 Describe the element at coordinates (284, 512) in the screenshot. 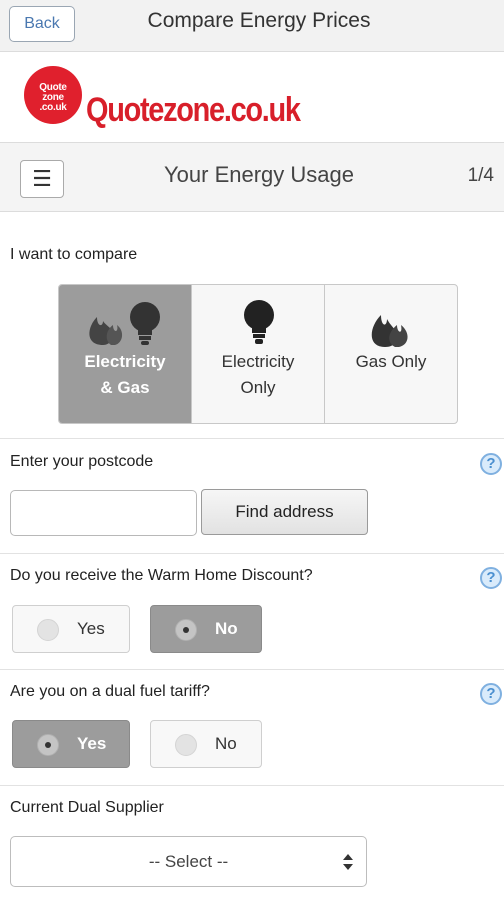

I see `find-address-button: Find address` at that location.